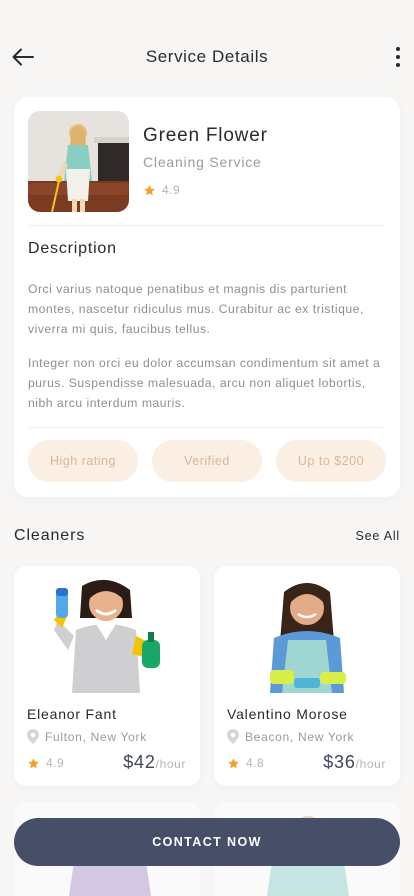 Image resolution: width=414 pixels, height=896 pixels. Describe the element at coordinates (207, 461) in the screenshot. I see `tag-verified: Verified` at that location.